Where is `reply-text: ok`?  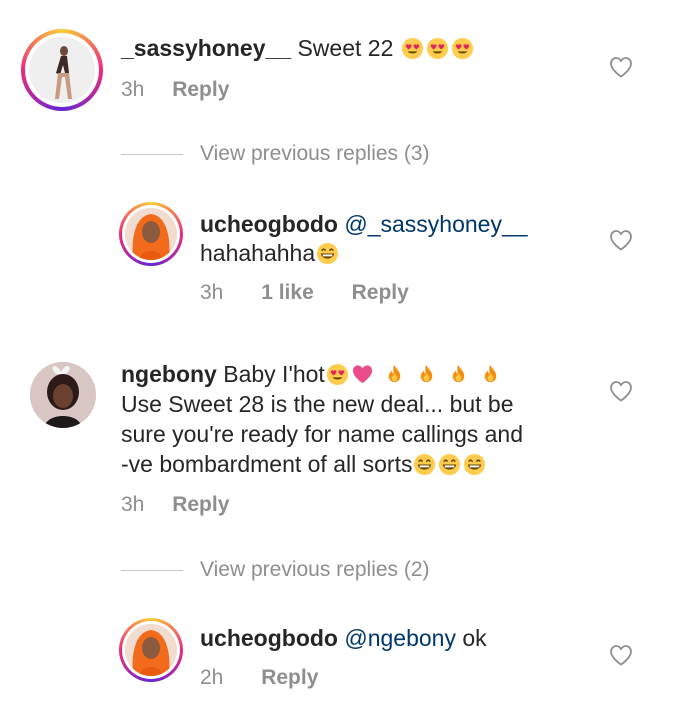
reply-text: ok is located at coordinates (474, 638).